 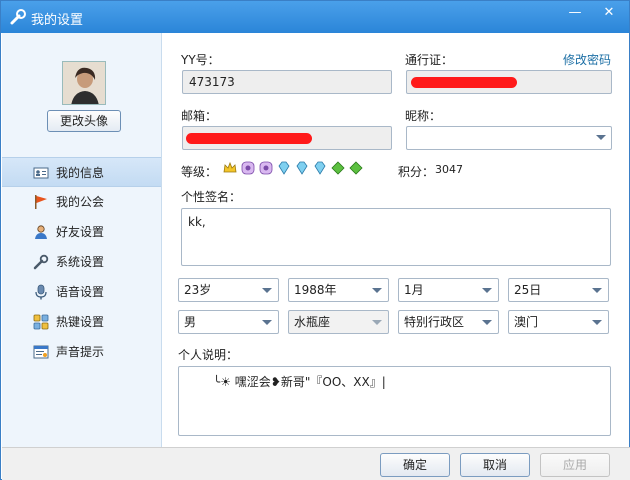 I want to click on select-value: 25日, so click(x=528, y=290).